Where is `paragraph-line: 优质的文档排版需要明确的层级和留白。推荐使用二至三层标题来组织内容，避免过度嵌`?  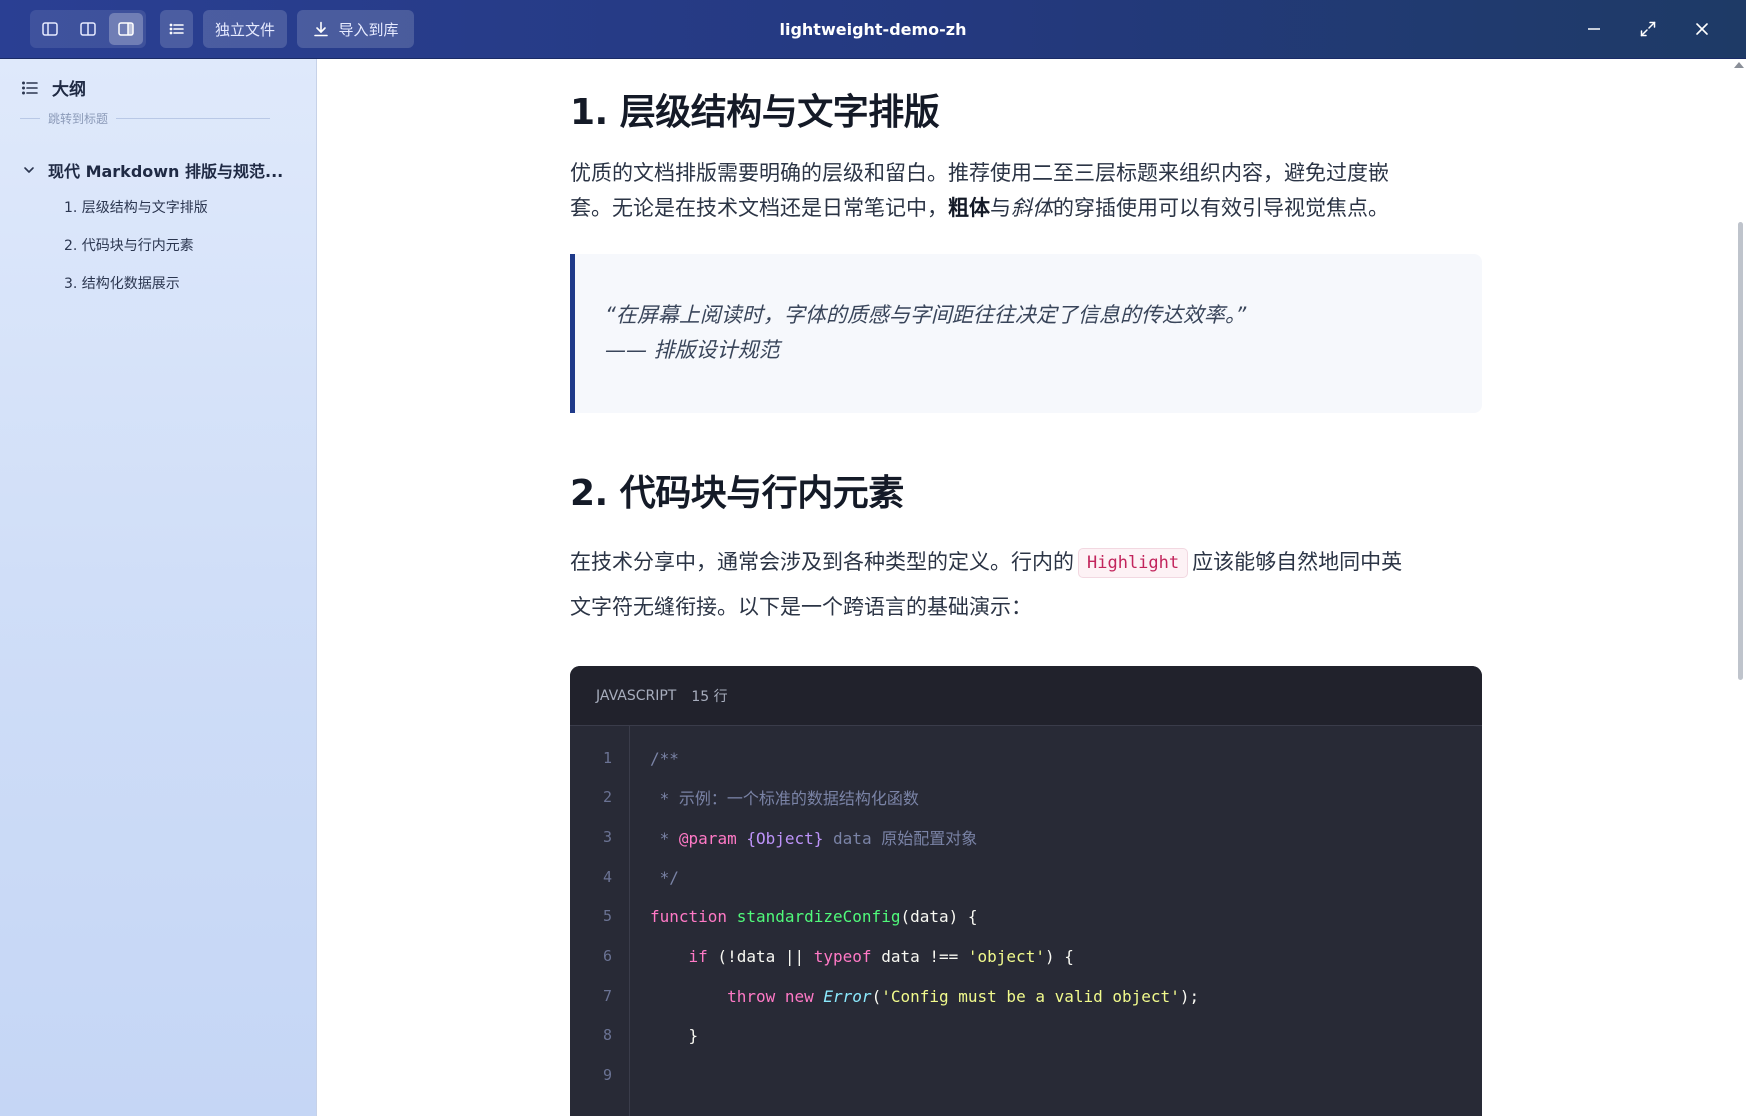
paragraph-line: 优质的文档排版需要明确的层级和留白。推荐使用二至三层标题来组织内容，避免过度嵌 is located at coordinates (979, 173).